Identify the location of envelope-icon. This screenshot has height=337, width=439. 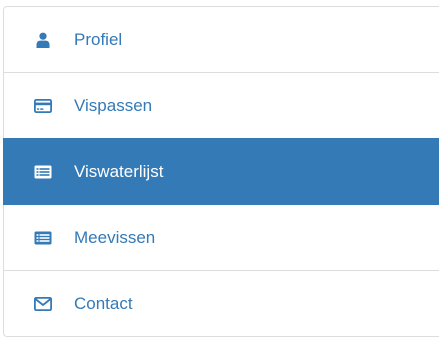
(43, 304).